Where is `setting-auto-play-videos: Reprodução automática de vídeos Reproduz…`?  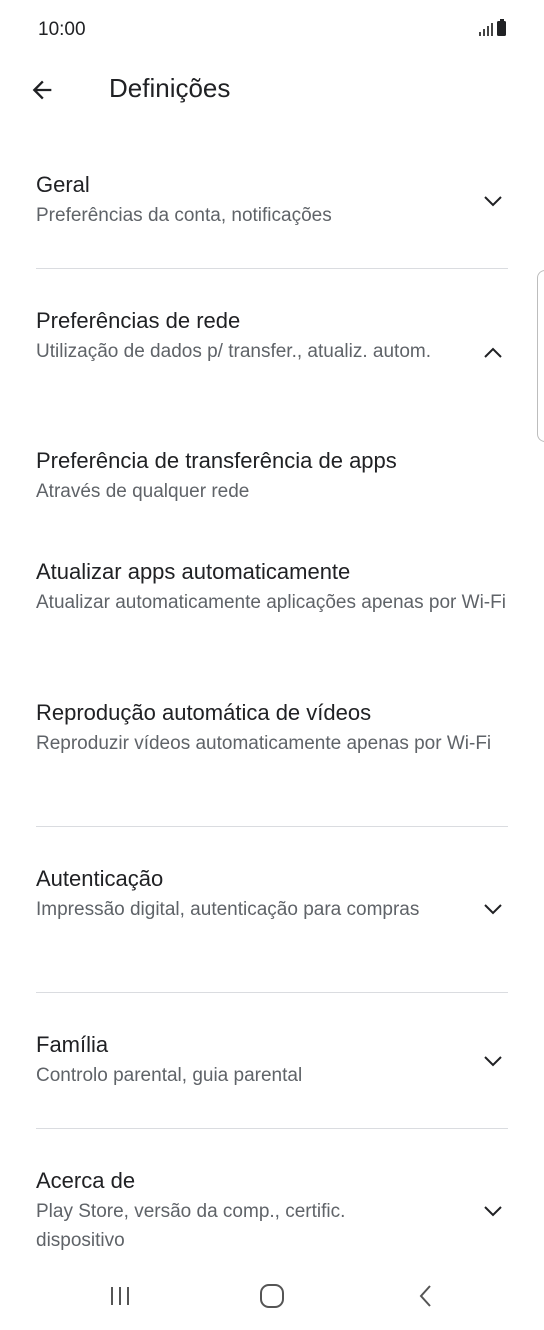
setting-auto-play-videos: Reprodução automática de vídeos Reproduz… is located at coordinates (272, 728).